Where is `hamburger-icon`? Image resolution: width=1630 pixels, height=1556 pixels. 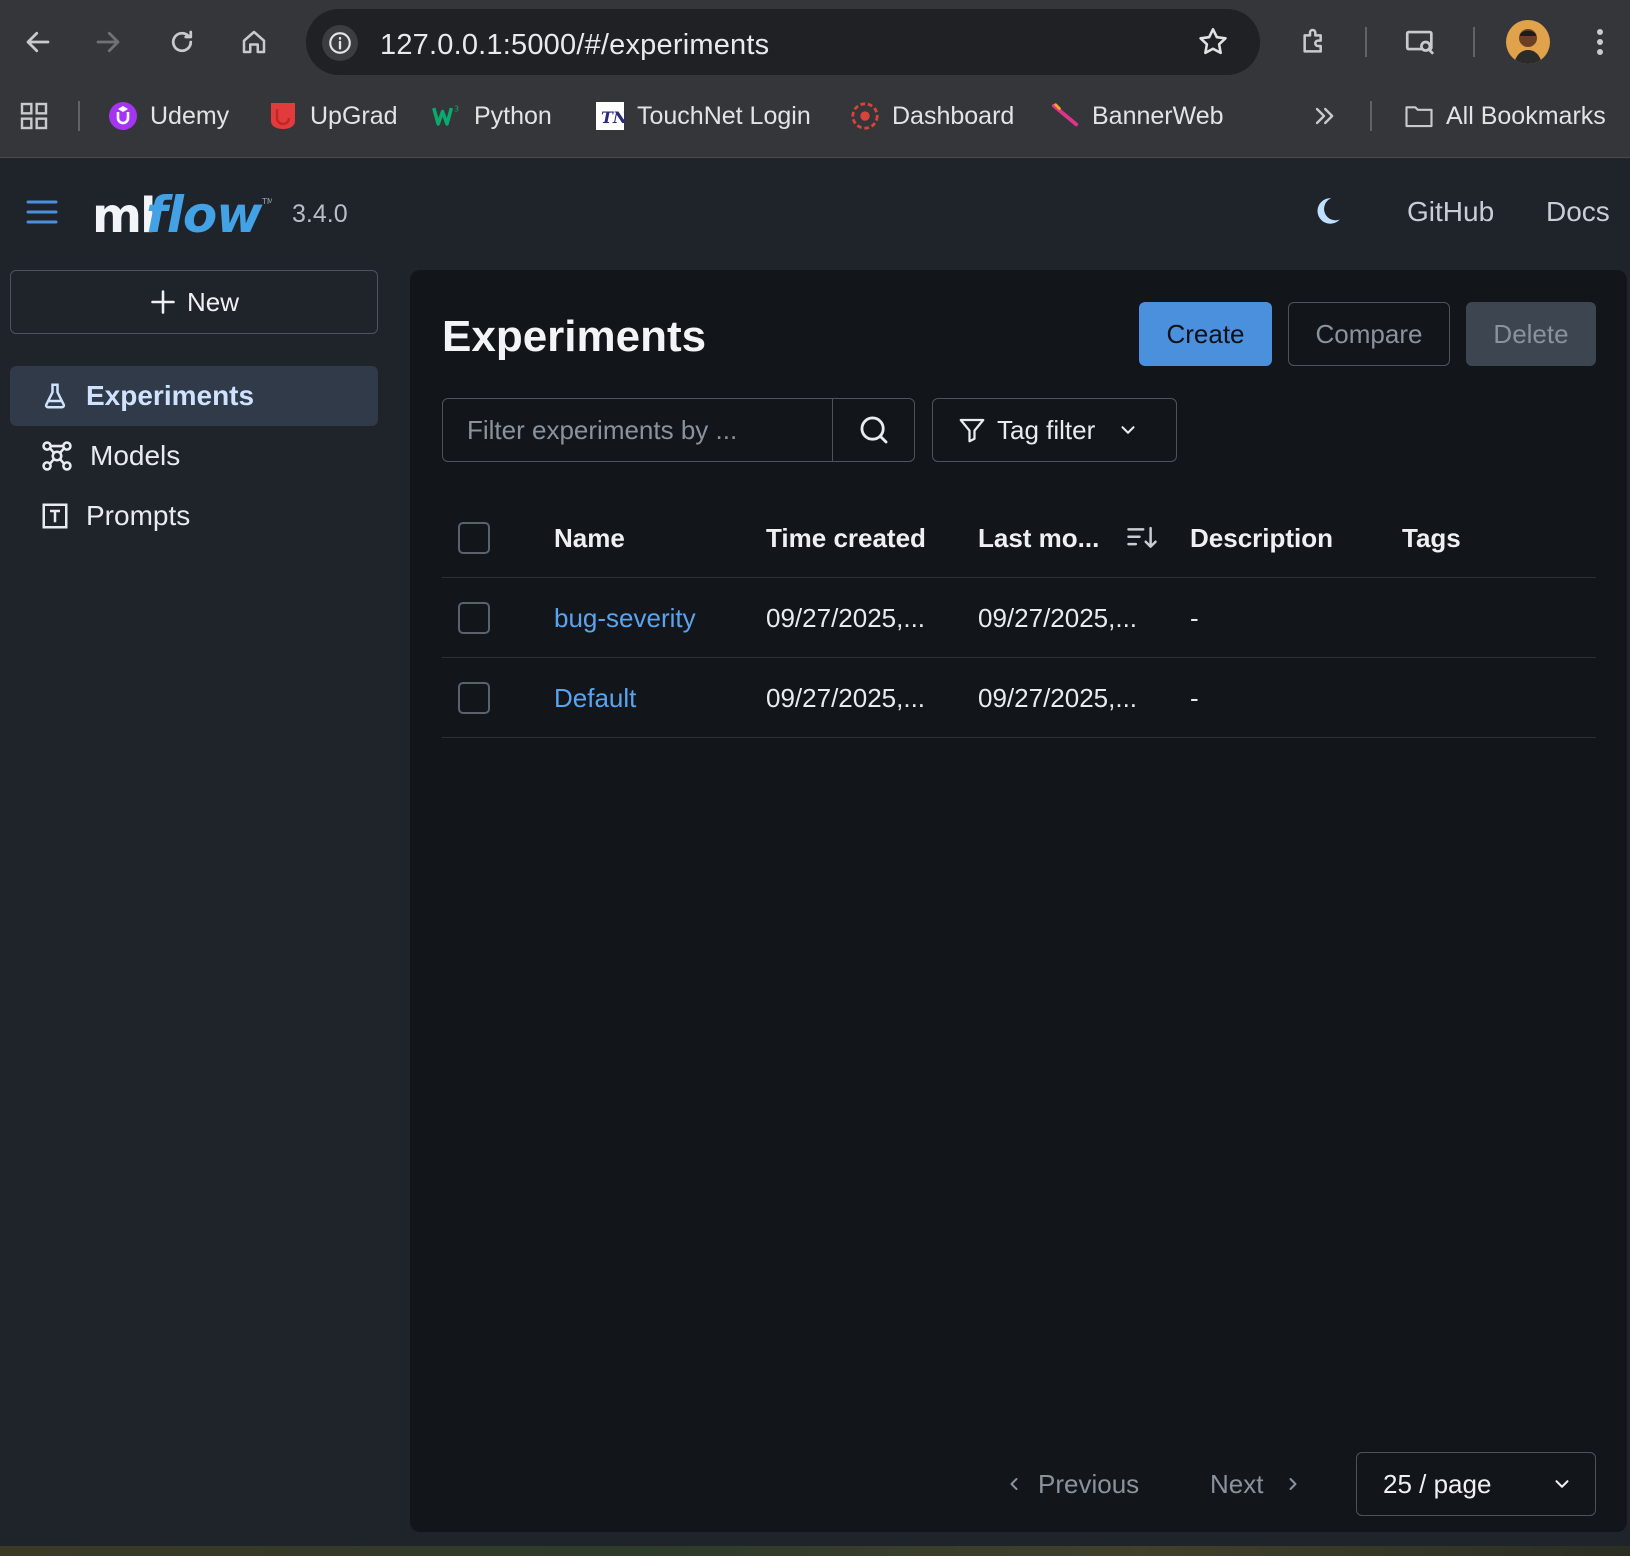
hamburger-icon is located at coordinates (42, 212).